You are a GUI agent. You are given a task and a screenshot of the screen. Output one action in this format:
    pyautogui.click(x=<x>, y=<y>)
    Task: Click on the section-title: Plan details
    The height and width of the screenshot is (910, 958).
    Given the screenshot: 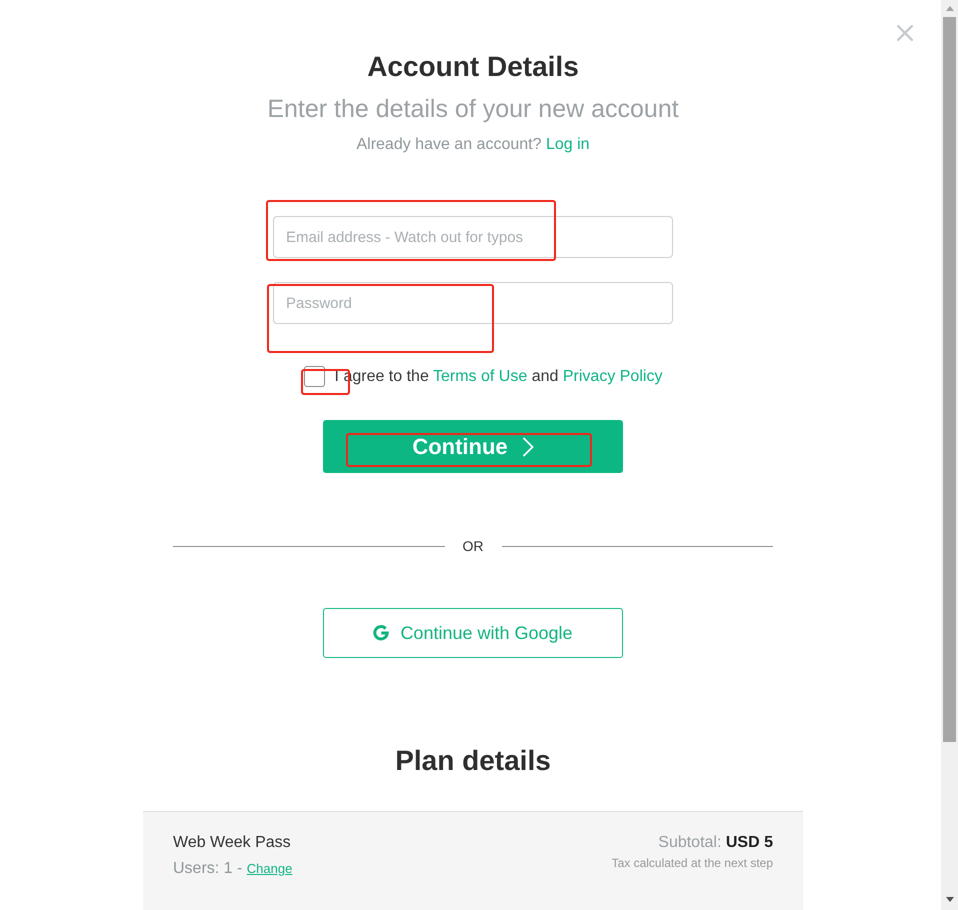 What is the action you would take?
    pyautogui.click(x=473, y=761)
    